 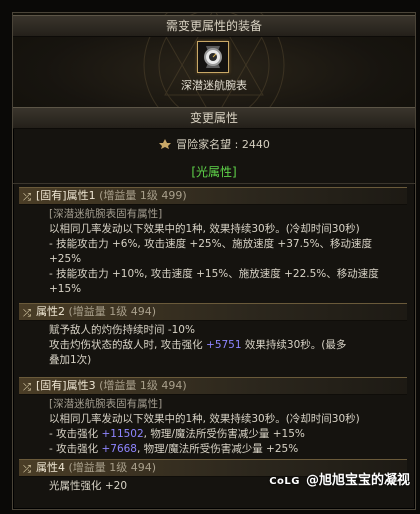 I want to click on attribute-2-title: 属性2, so click(x=50, y=311).